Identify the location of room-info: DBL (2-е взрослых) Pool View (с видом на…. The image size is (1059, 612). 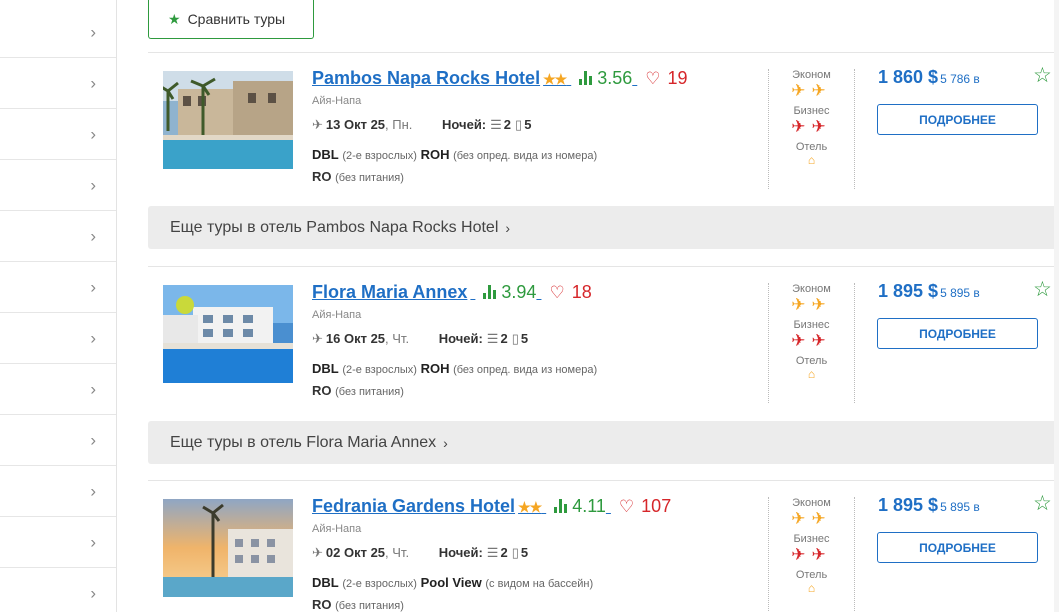
(453, 582).